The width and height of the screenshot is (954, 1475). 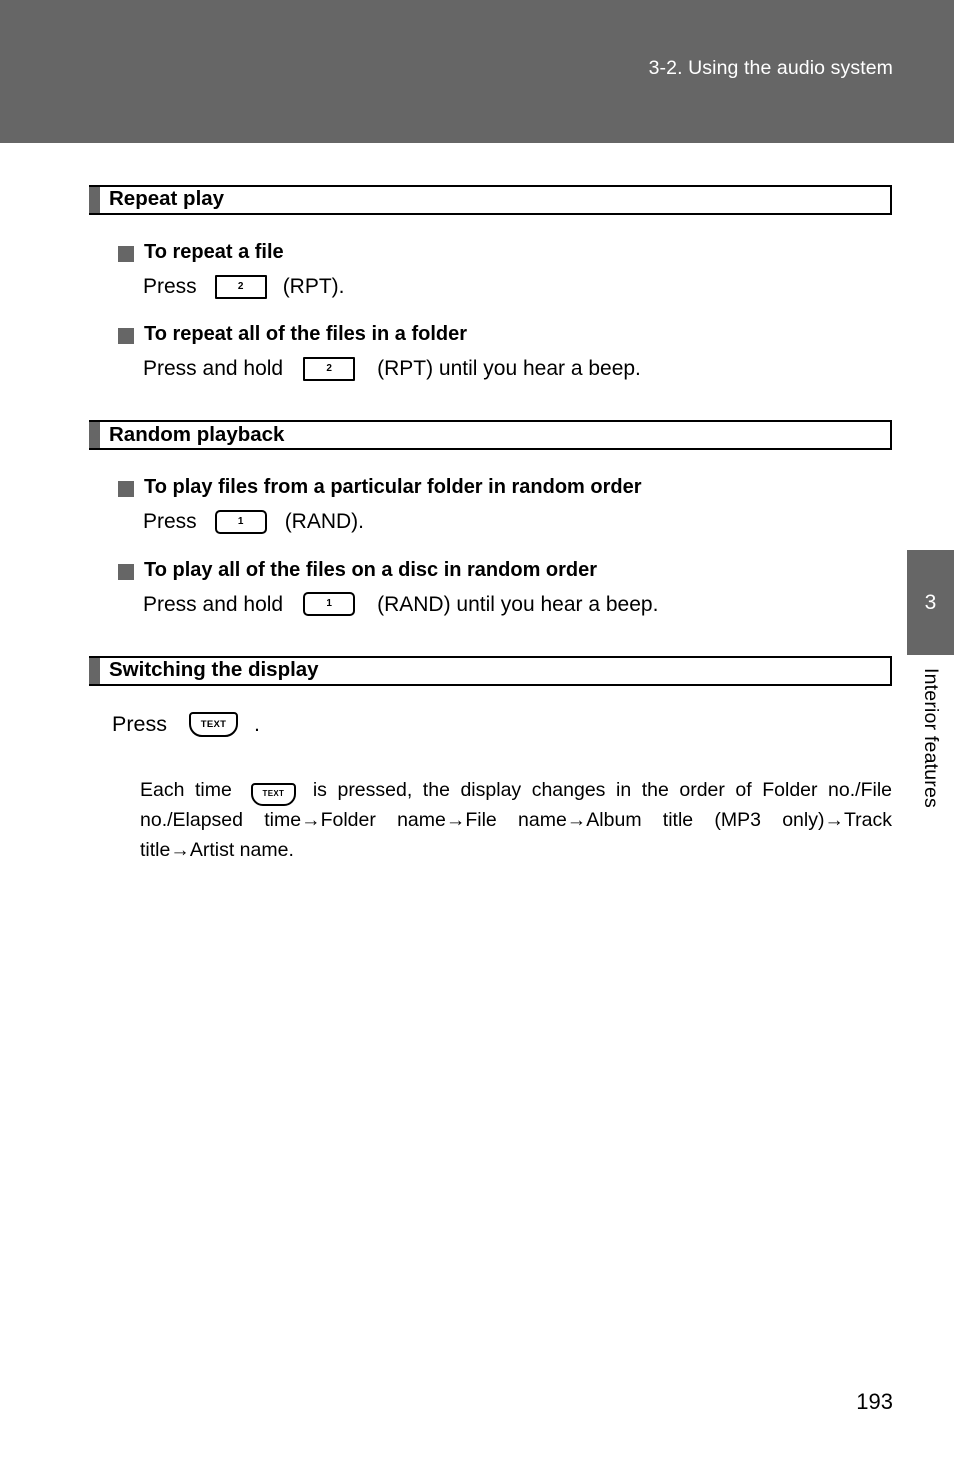 I want to click on subsection-heading-repeat-folder: To repeat all of the files in a folder, so click(x=505, y=334).